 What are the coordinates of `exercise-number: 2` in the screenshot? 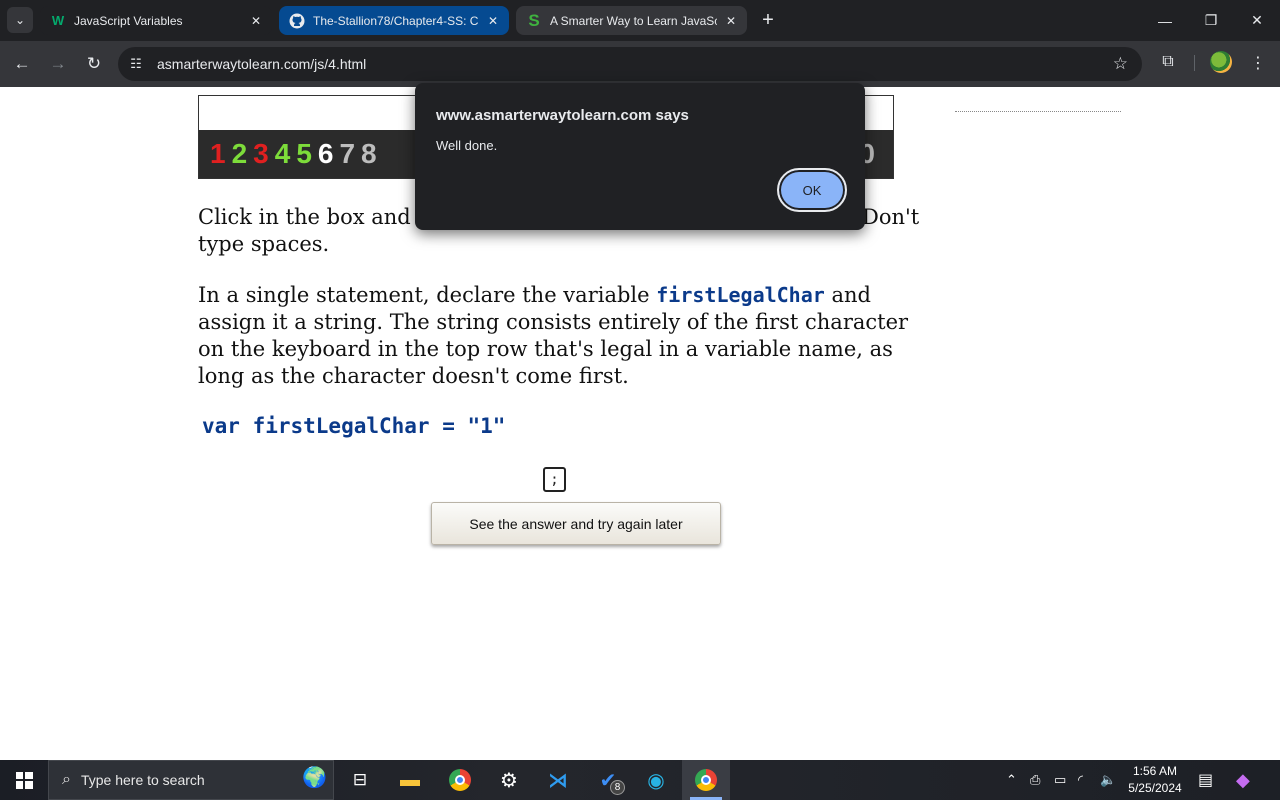 It's located at (240, 154).